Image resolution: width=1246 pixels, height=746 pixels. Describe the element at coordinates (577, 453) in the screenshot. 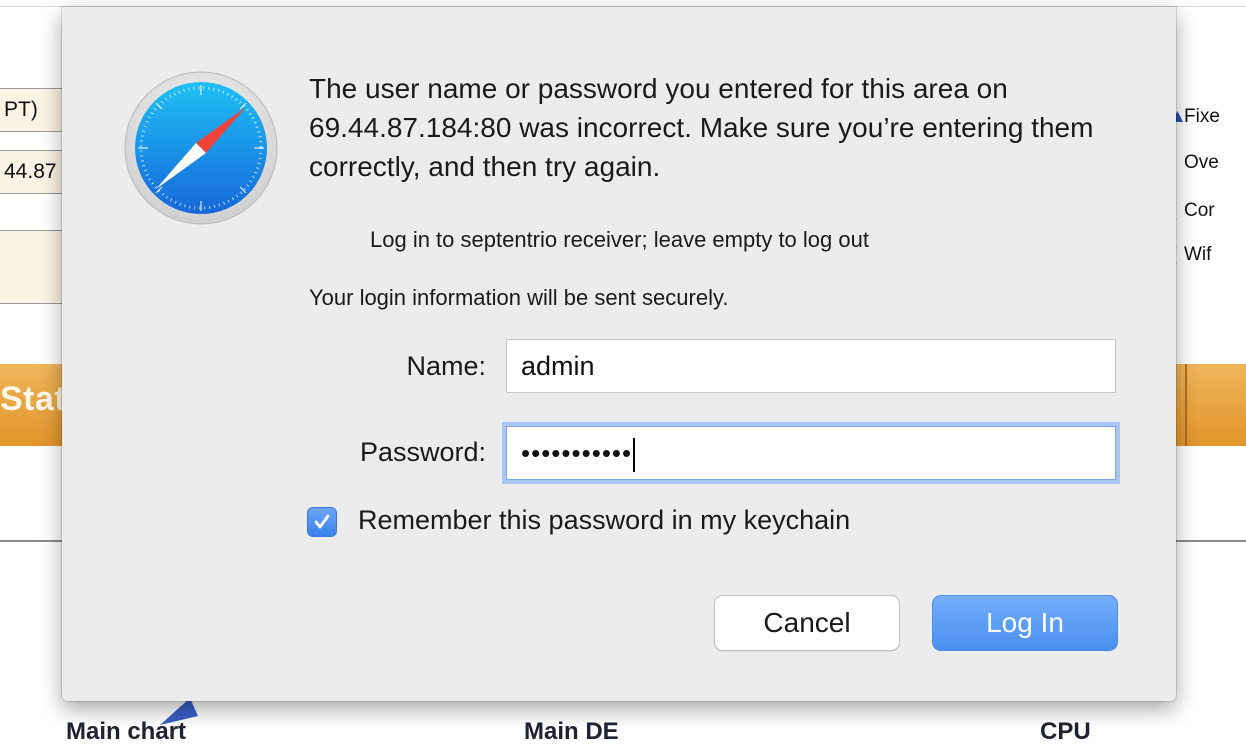

I see `password-mask: •••••••••••` at that location.